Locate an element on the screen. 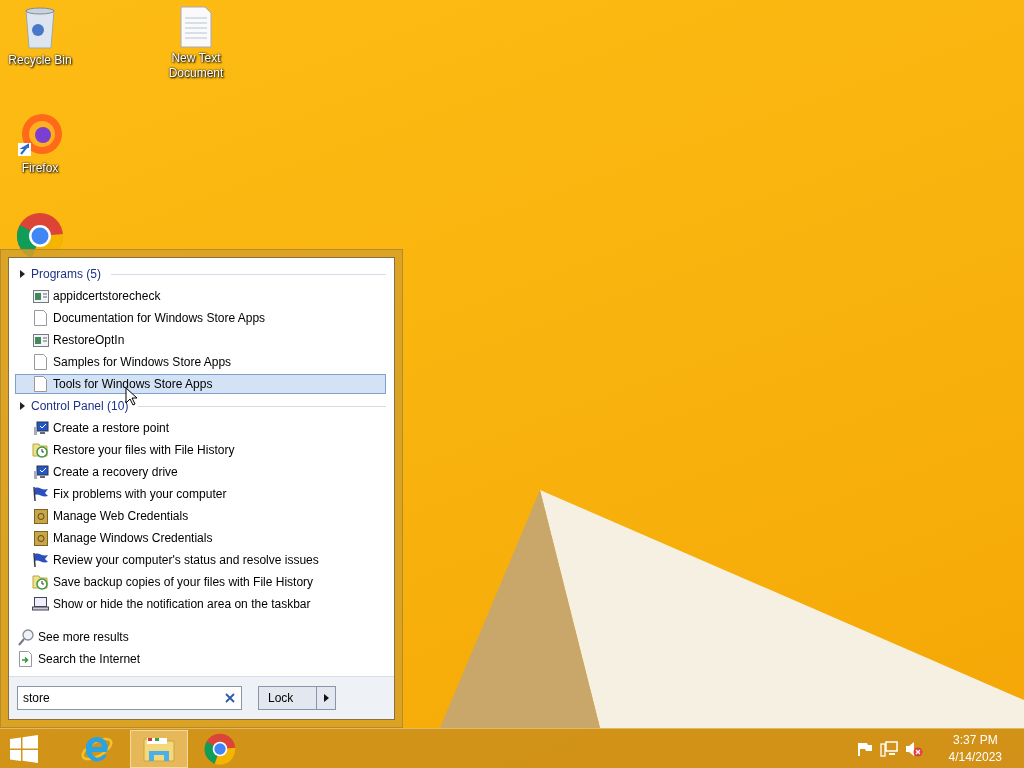 This screenshot has height=768, width=1024. search-result: RestoreOptIn is located at coordinates (200, 340).